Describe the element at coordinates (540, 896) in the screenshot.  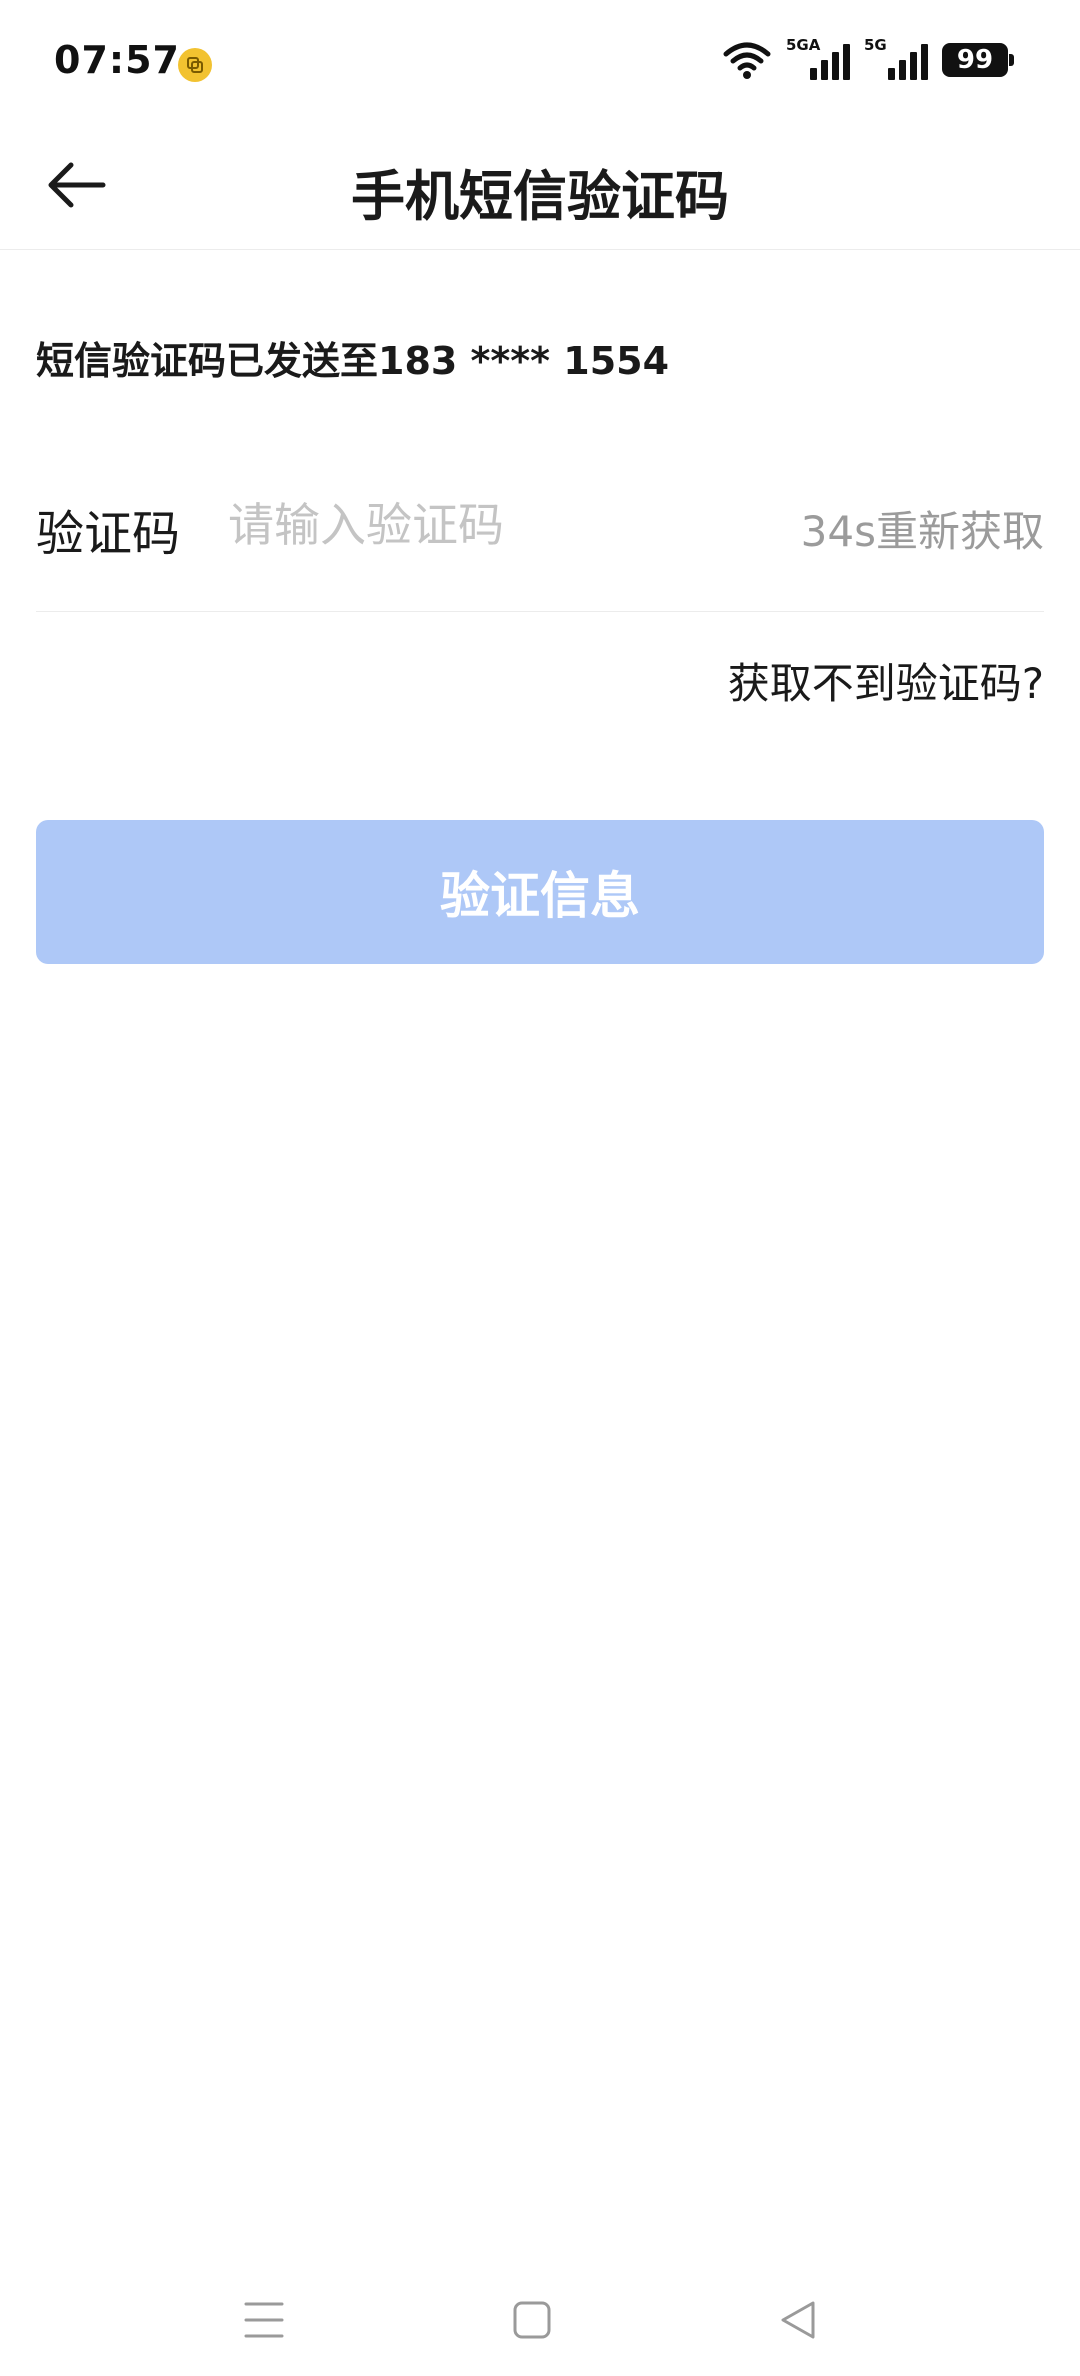
I see `verify-button-label: 验证信息` at that location.